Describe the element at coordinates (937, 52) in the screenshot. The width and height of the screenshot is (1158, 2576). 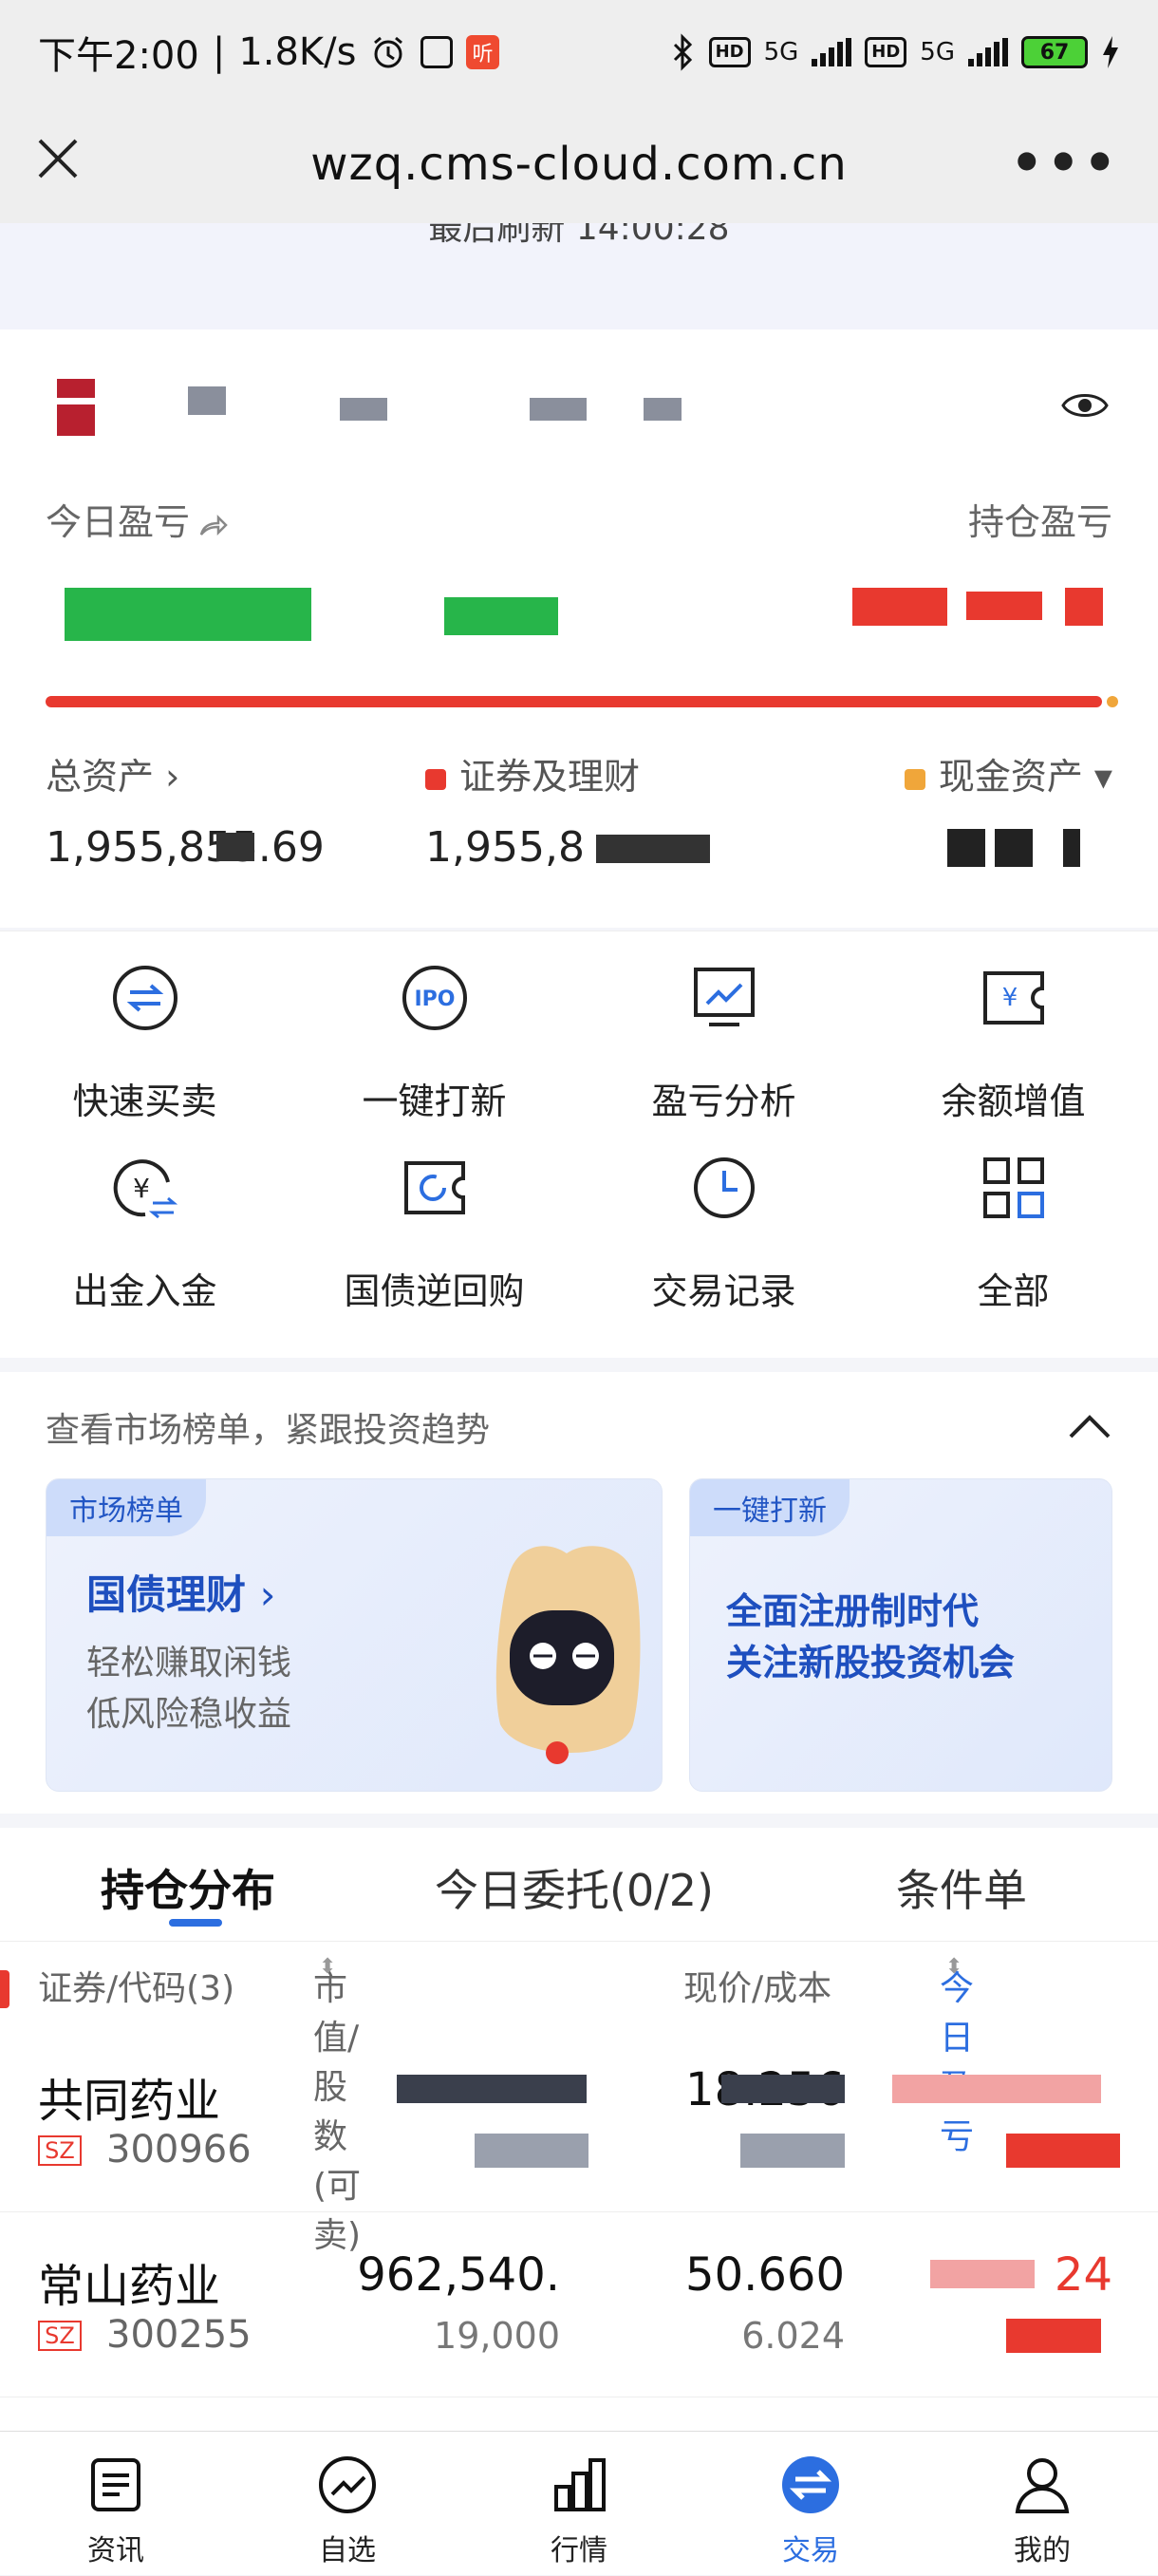
I see `network-type-2: 5G` at that location.